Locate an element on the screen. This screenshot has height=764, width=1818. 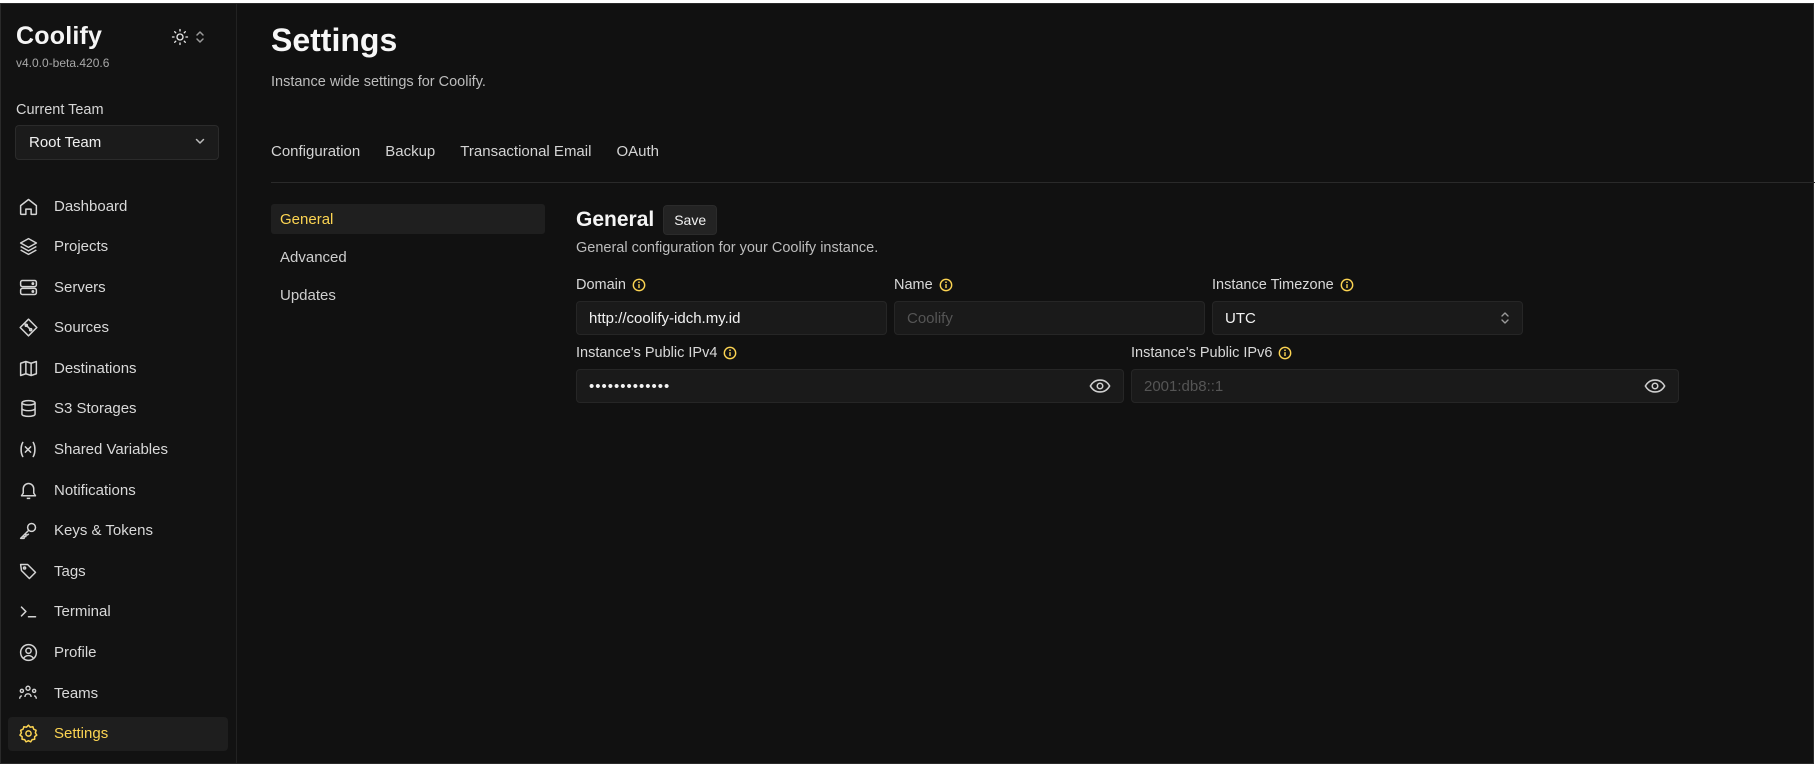
brand: Coolify v4.0.0-beta.420.6 is located at coordinates (62, 46).